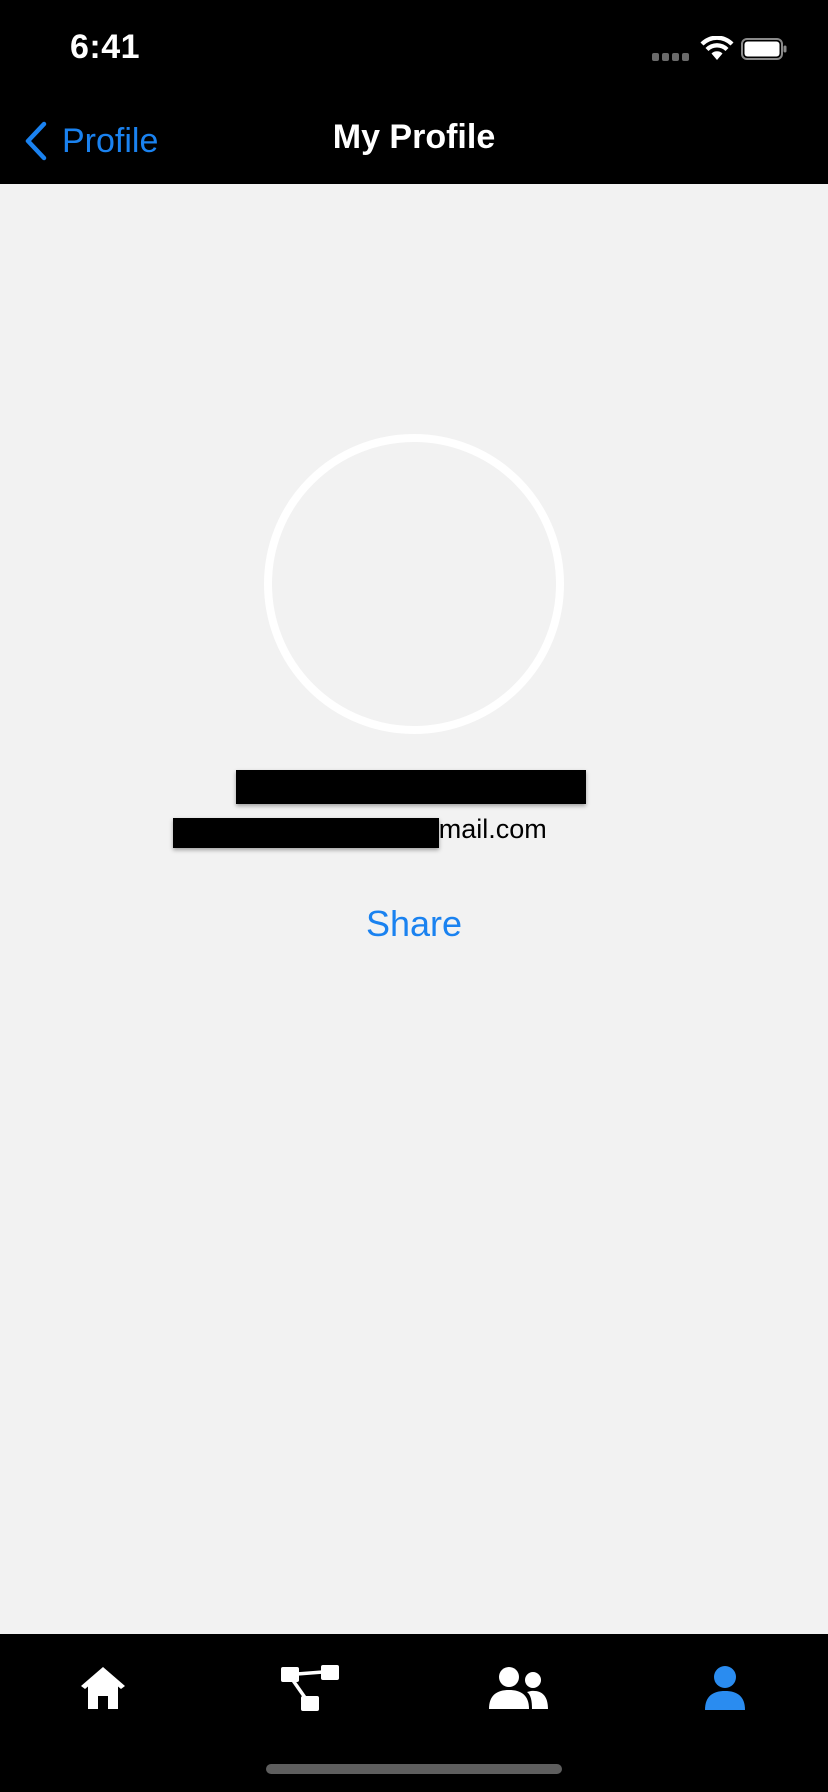 The width and height of the screenshot is (828, 1792). What do you see at coordinates (105, 47) in the screenshot?
I see `status-time: 6:41` at bounding box center [105, 47].